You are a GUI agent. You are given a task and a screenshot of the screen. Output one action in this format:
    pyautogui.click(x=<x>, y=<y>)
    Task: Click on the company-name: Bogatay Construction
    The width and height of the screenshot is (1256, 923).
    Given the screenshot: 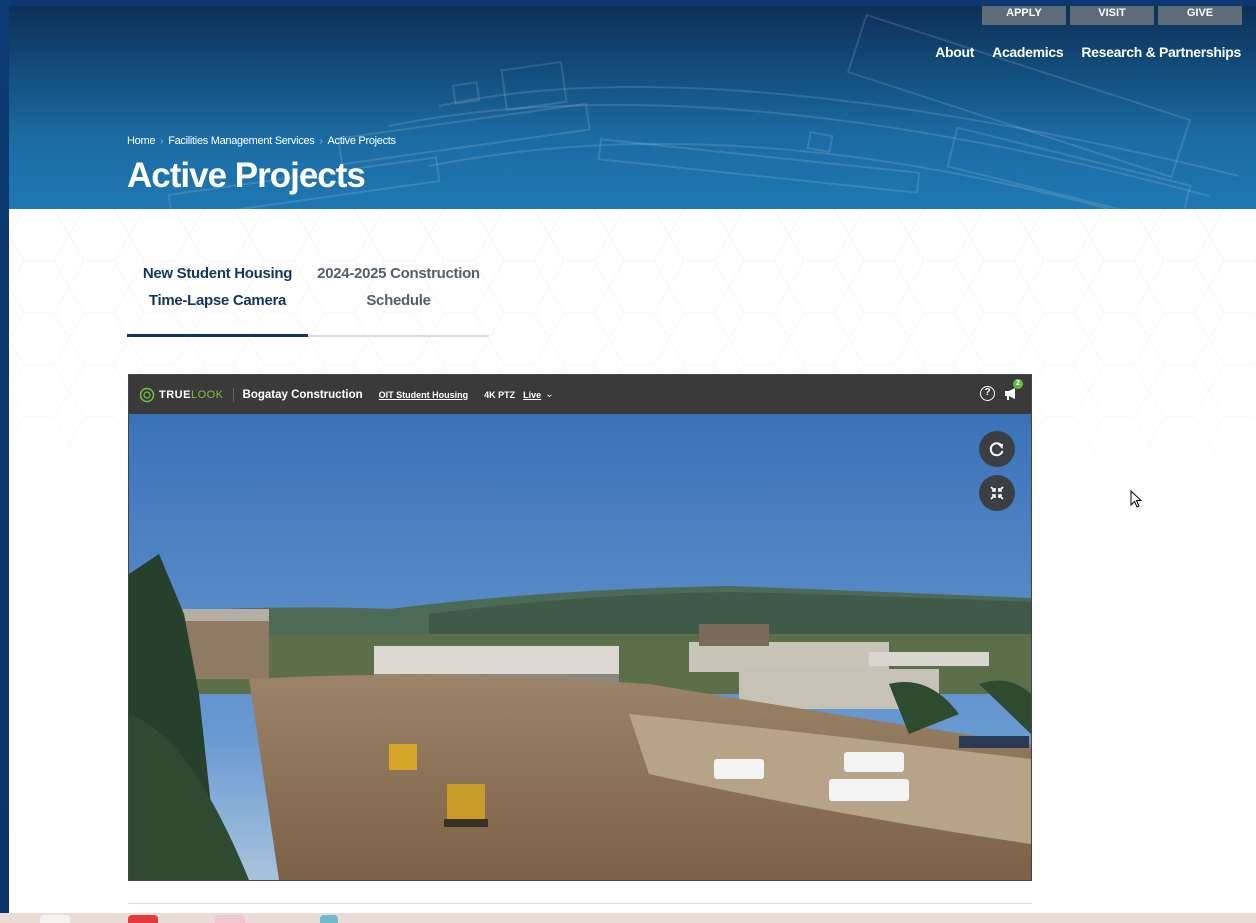 What is the action you would take?
    pyautogui.click(x=302, y=394)
    